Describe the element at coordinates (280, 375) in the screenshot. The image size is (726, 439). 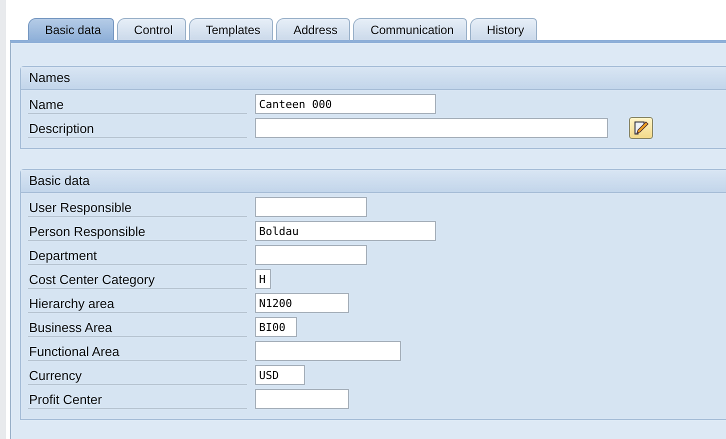
I see `input-field: USD` at that location.